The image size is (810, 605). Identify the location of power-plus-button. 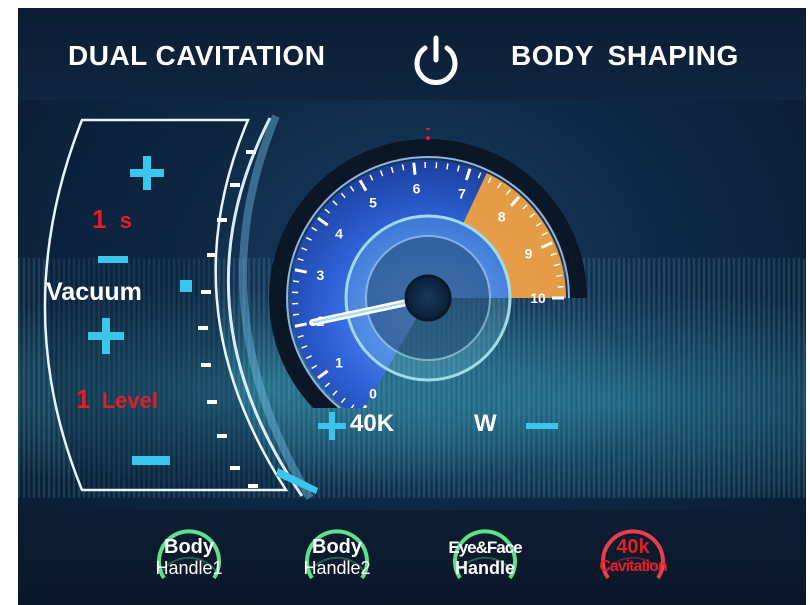
(332, 426).